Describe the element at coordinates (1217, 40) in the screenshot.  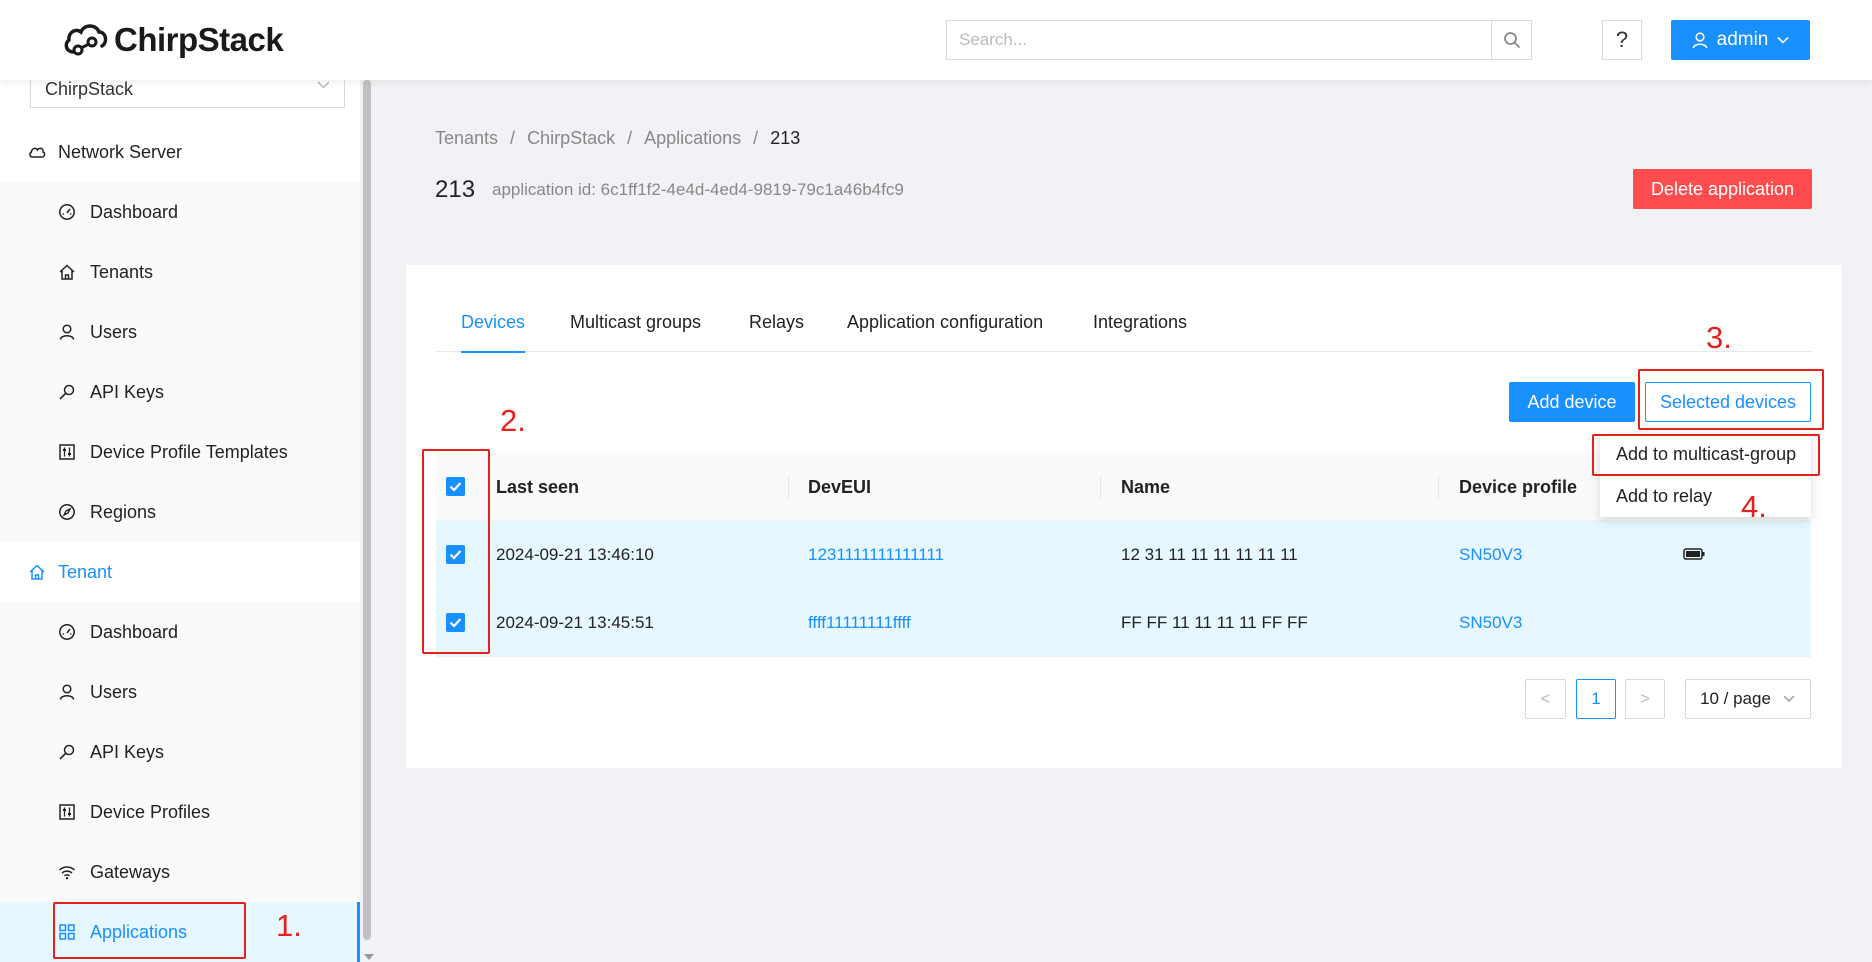
I see `search-input` at that location.